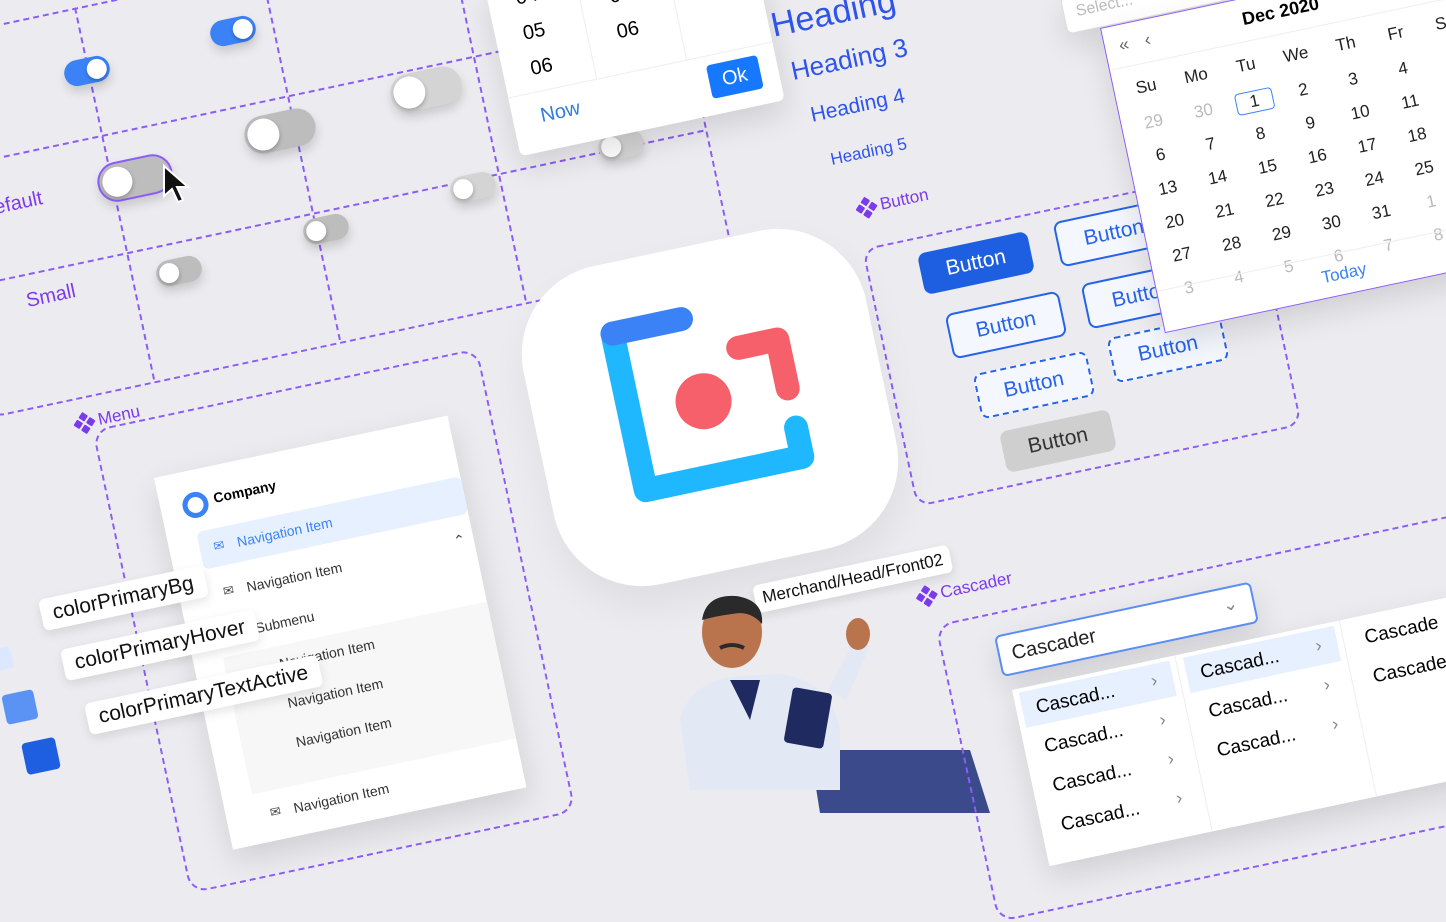 The image size is (1446, 922). Describe the element at coordinates (835, 704) in the screenshot. I see `person-illustration` at that location.